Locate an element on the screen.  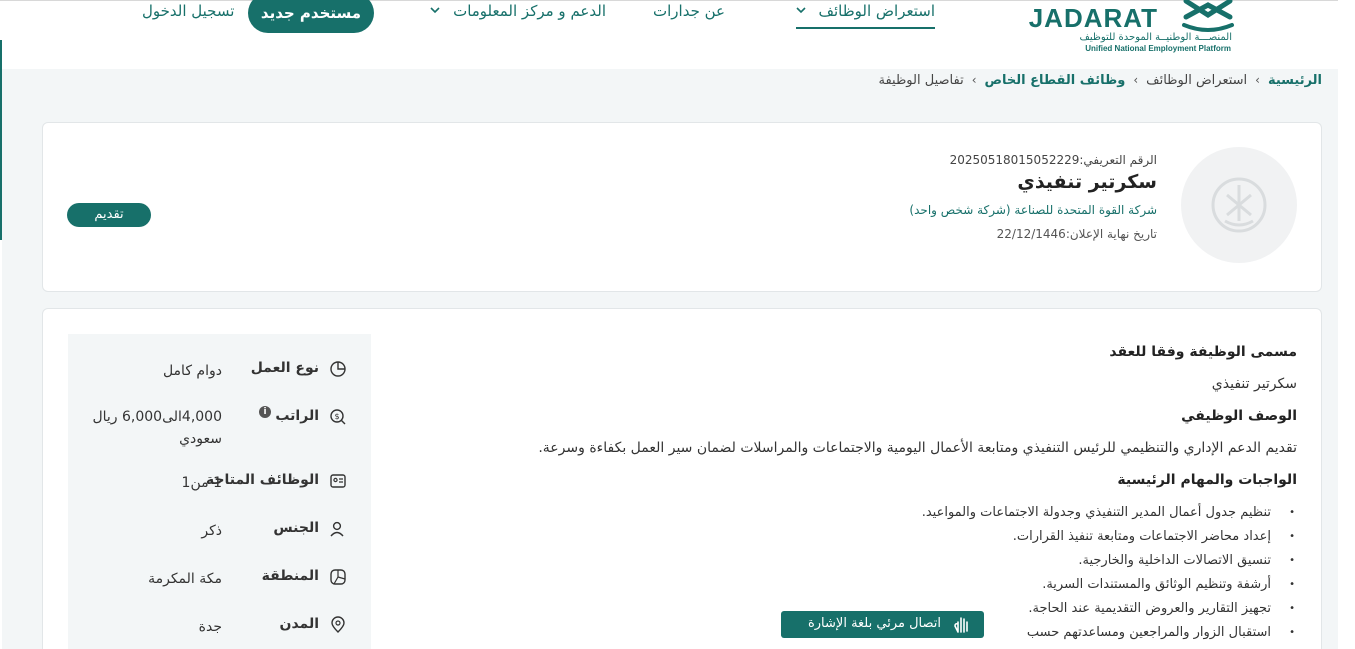
login-link: تسجيل الدخول is located at coordinates (188, 11).